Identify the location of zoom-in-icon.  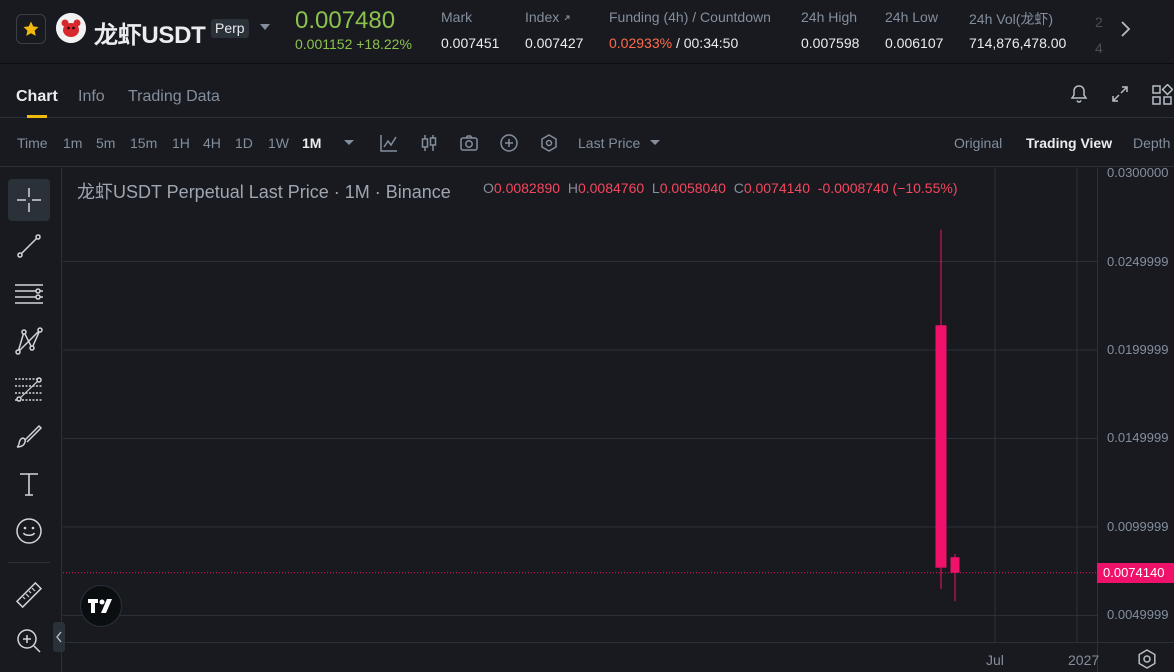
(29, 641).